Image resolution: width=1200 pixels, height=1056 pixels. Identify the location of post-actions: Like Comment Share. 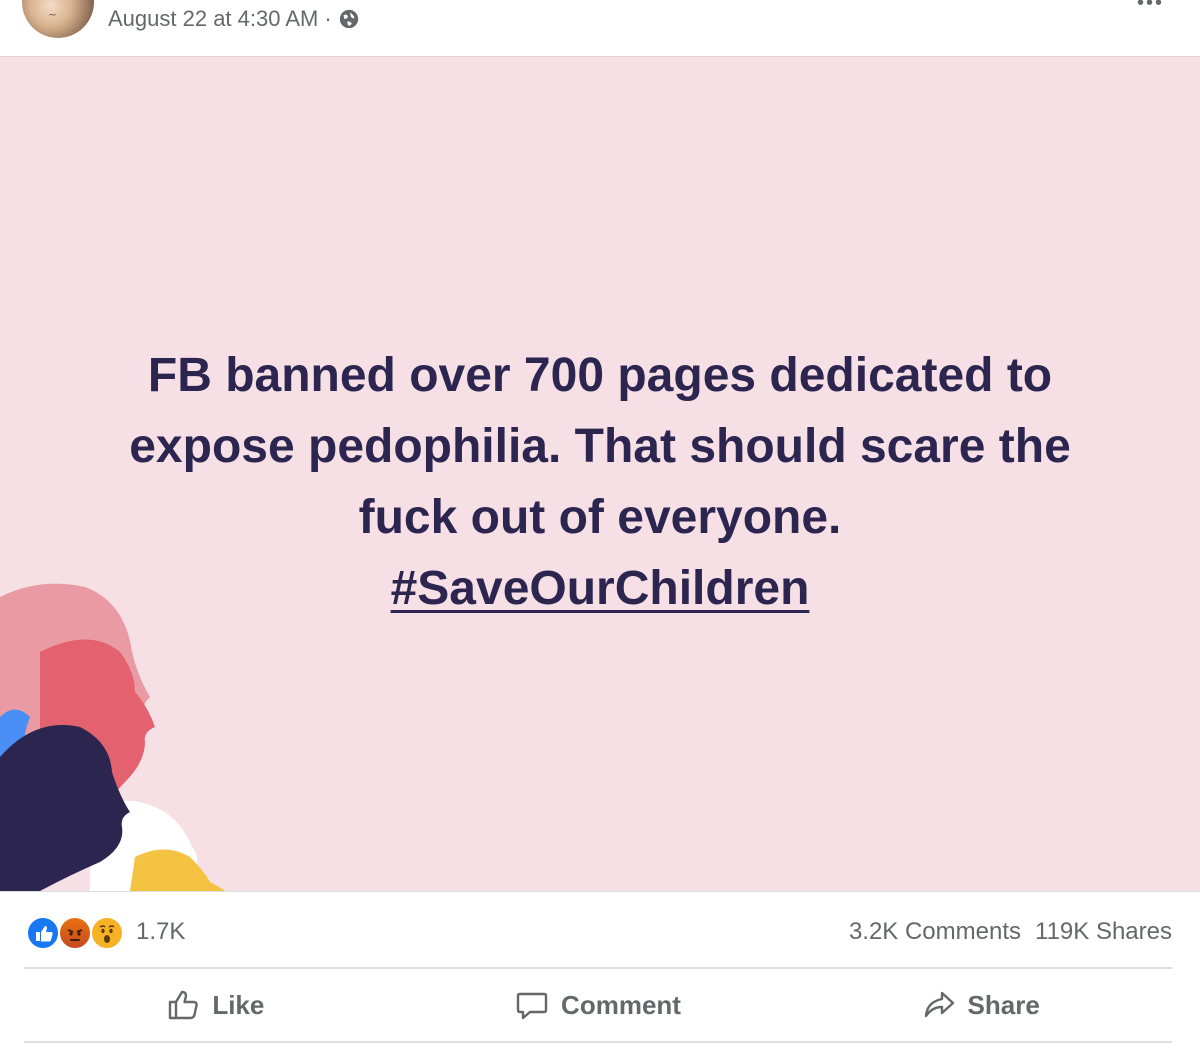
(598, 1005).